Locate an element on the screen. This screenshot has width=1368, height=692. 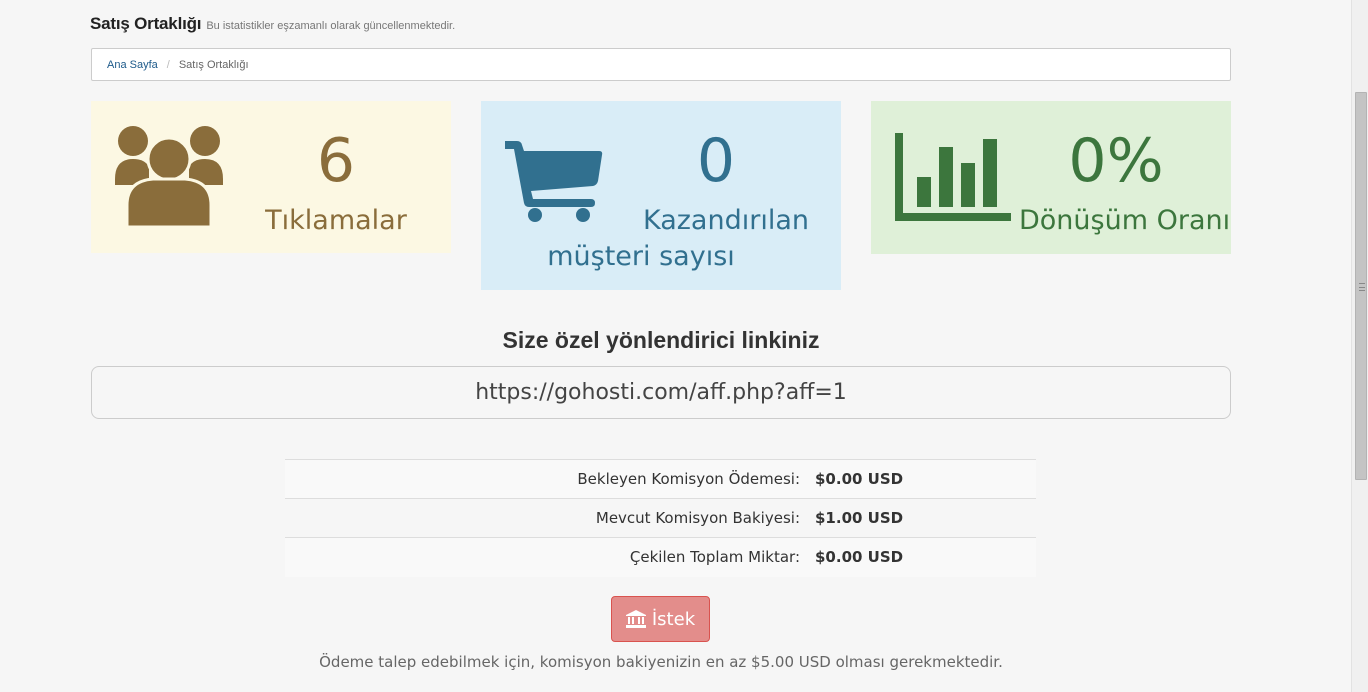
stat-conversion-value: 0% is located at coordinates (1116, 161).